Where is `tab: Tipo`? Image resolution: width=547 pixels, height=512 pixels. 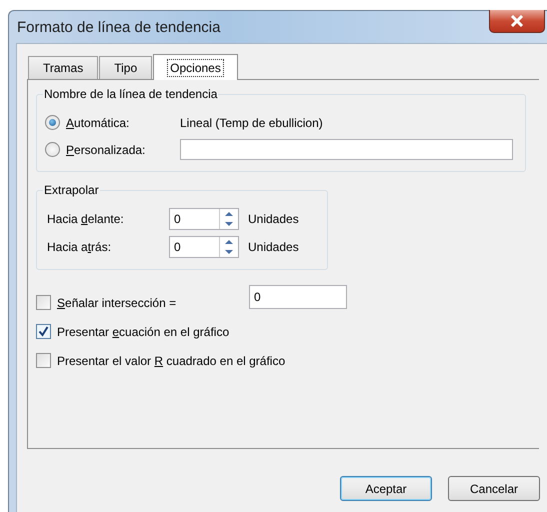
tab: Tipo is located at coordinates (125, 67).